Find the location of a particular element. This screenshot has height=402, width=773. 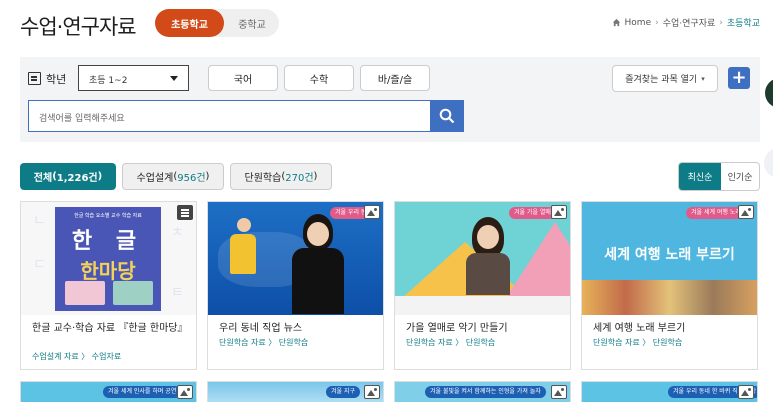

breadcrumb-current: 초등학교 is located at coordinates (743, 24).